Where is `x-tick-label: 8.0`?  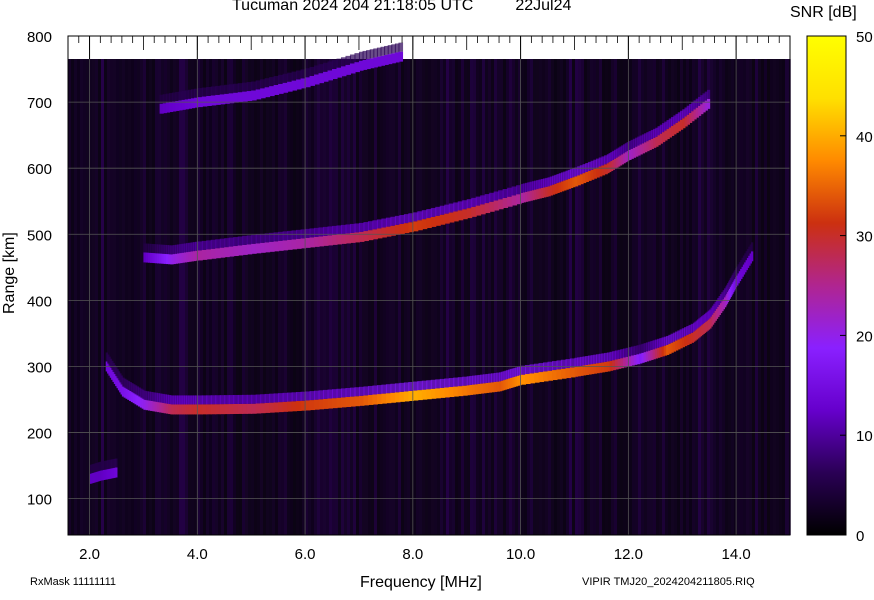
x-tick-label: 8.0 is located at coordinates (412, 554).